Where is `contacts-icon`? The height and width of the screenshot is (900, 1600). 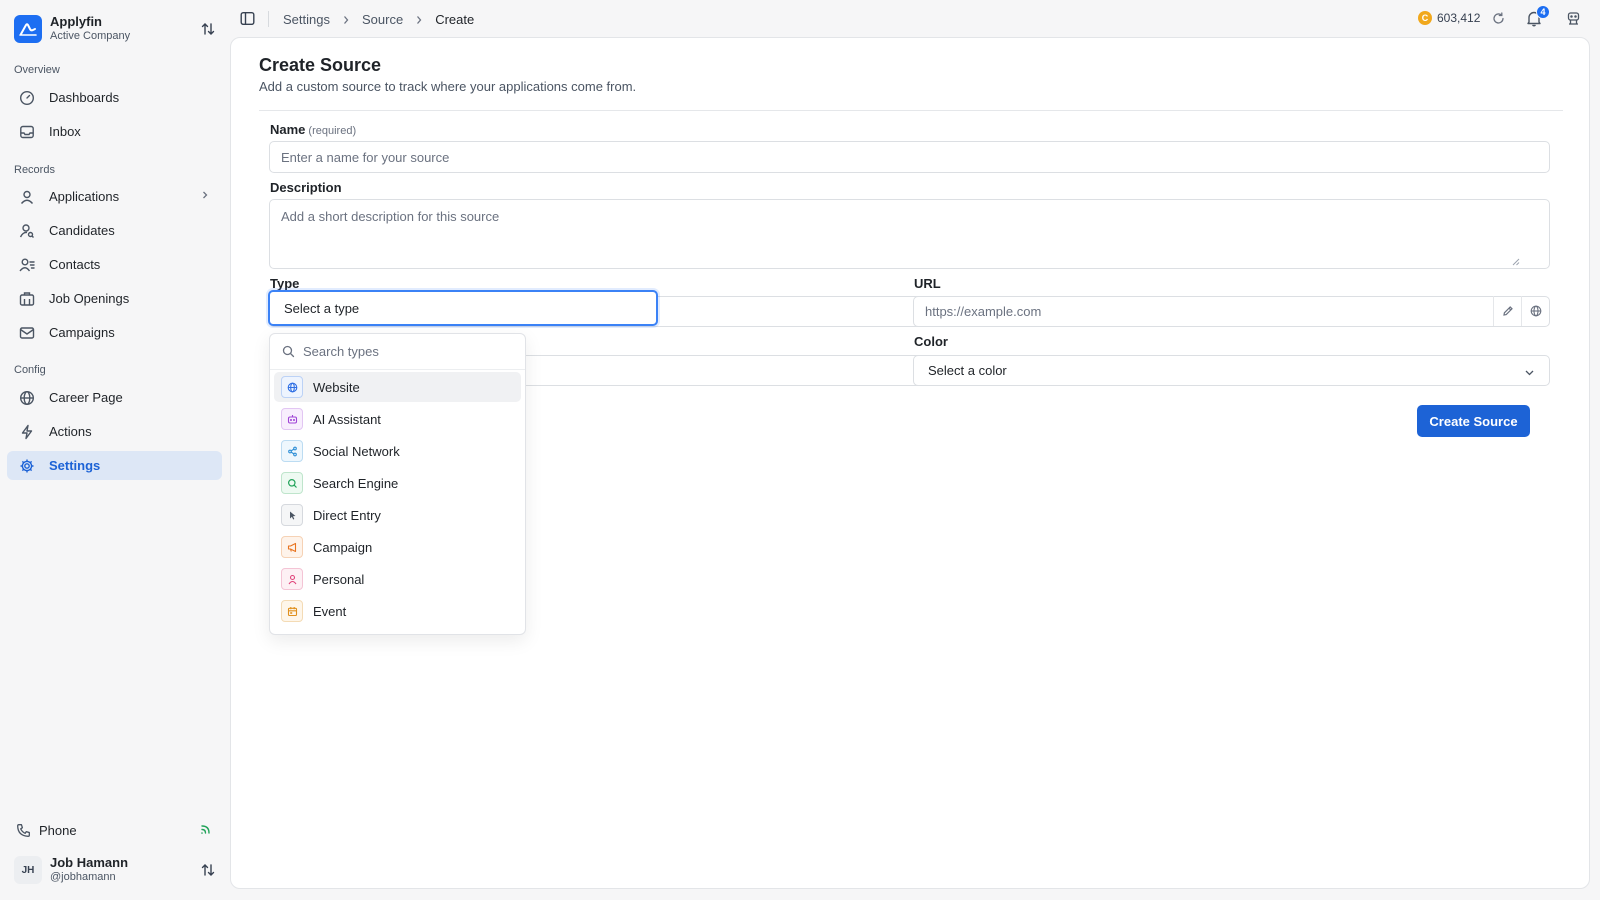
contacts-icon is located at coordinates (27, 264).